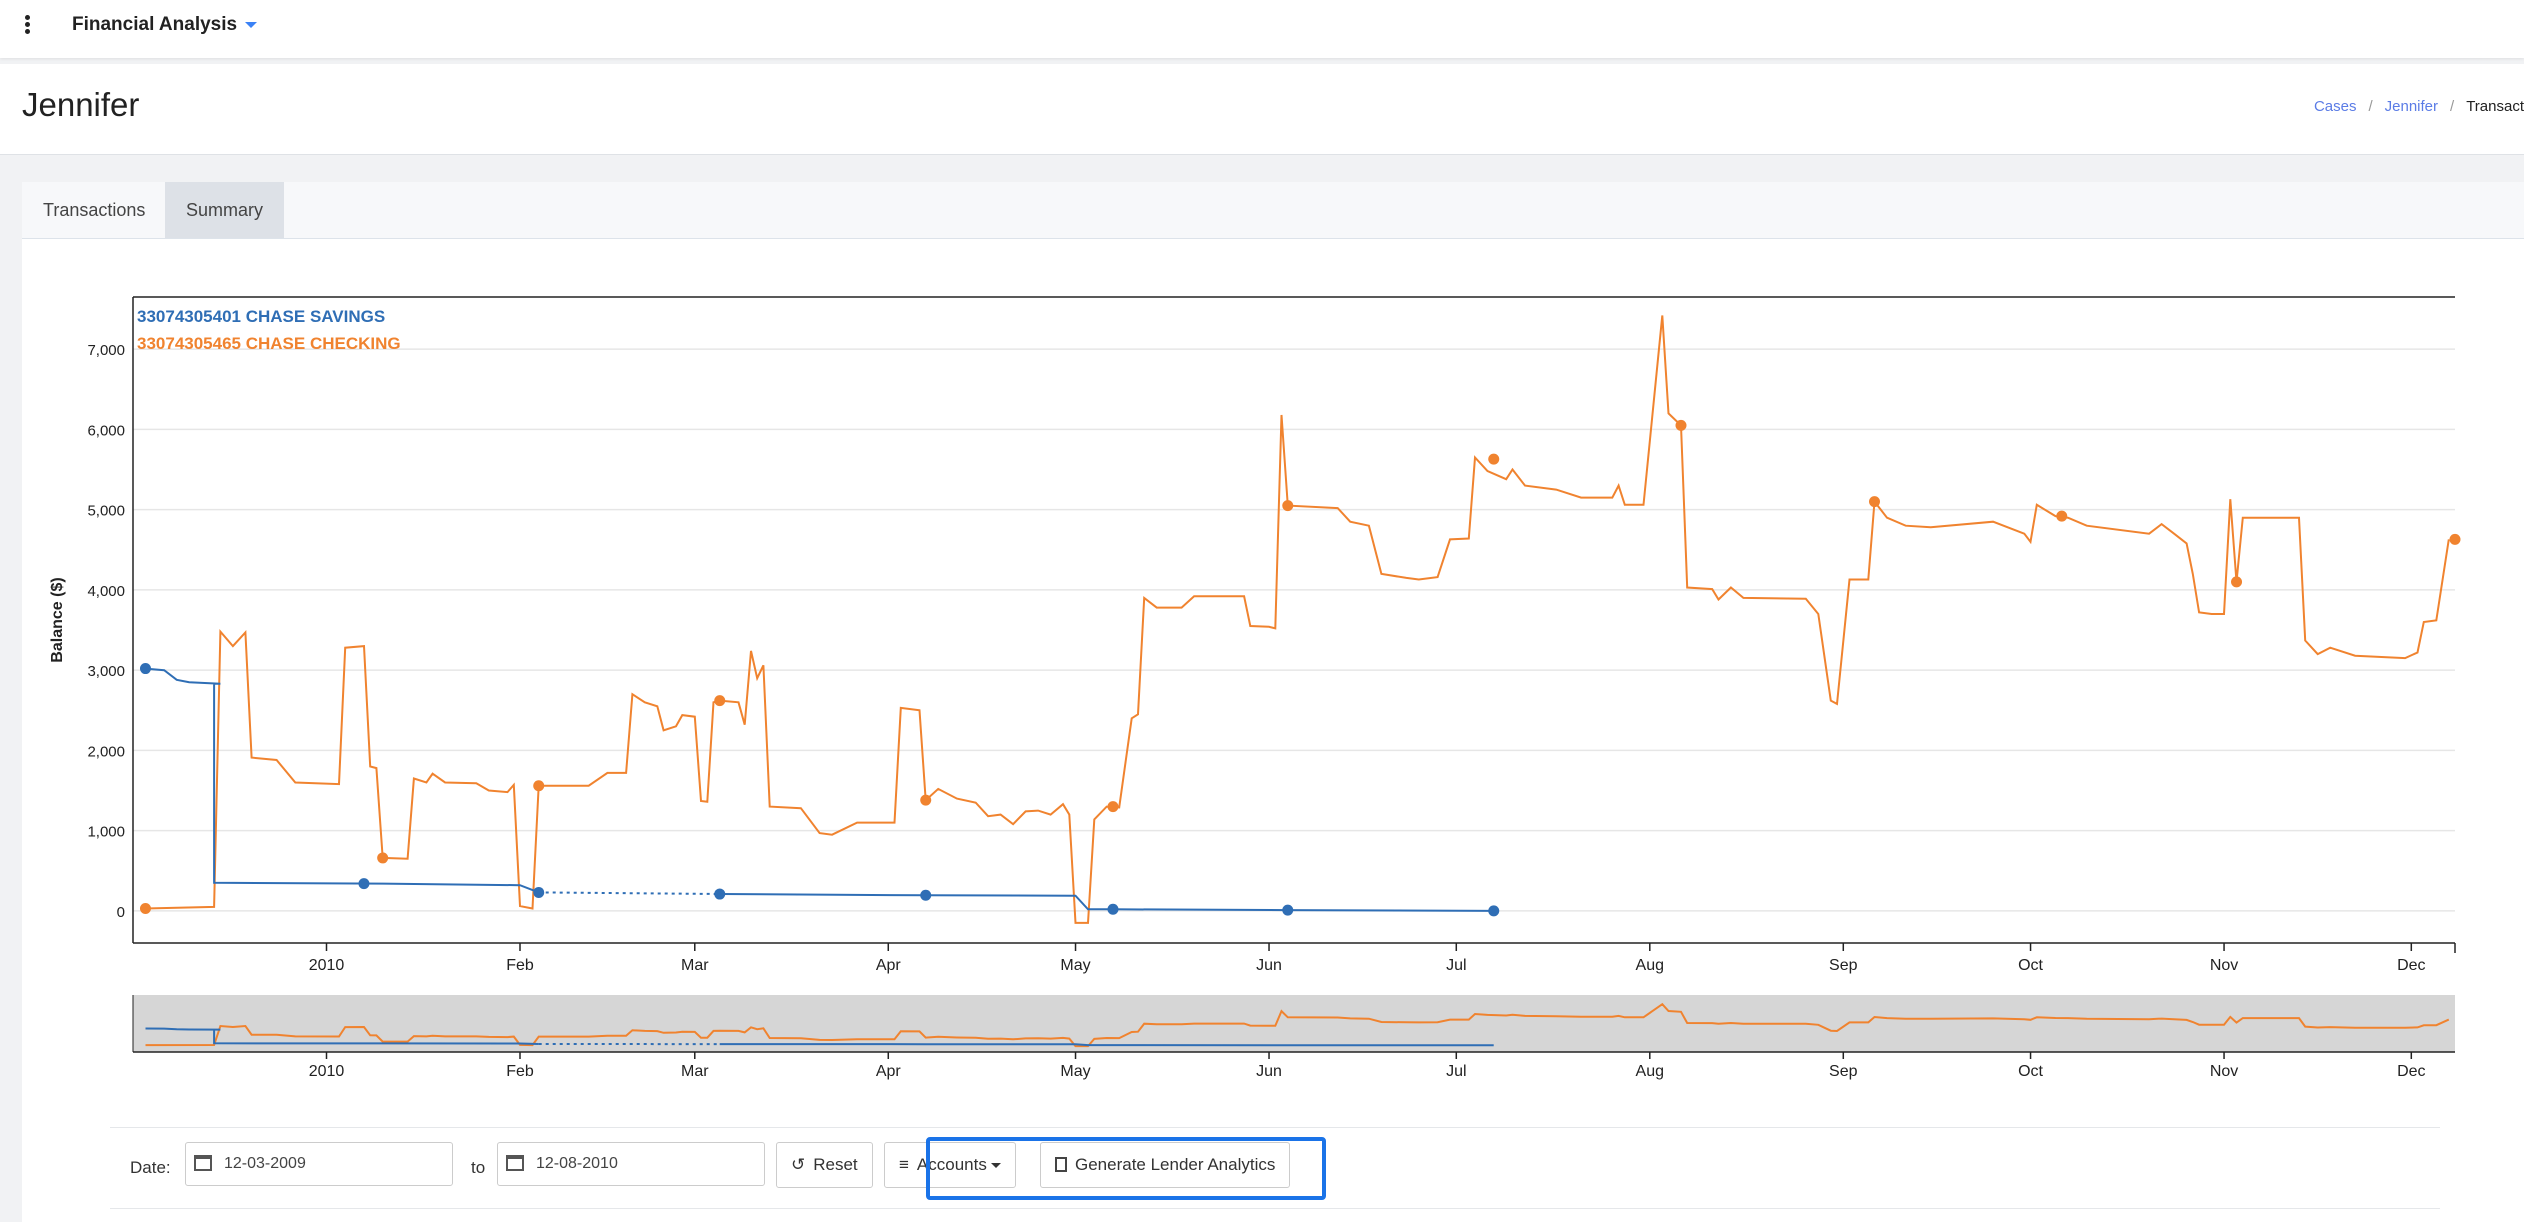 This screenshot has width=2524, height=1222. What do you see at coordinates (57, 619) in the screenshot?
I see `y-axis-label: Balance ($)` at bounding box center [57, 619].